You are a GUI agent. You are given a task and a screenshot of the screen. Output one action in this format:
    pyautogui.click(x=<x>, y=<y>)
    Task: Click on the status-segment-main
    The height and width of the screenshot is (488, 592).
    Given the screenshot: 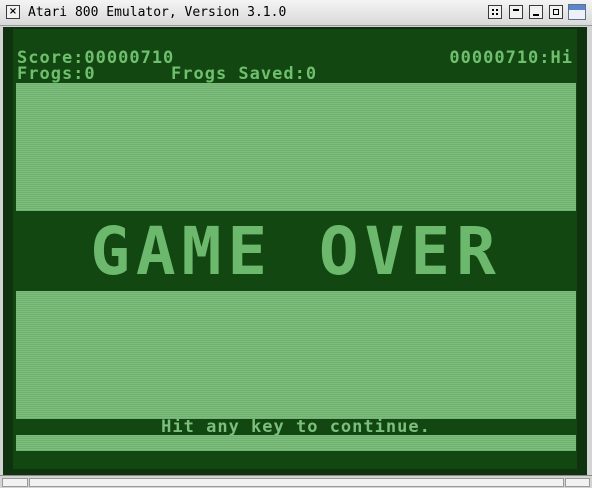 What is the action you would take?
    pyautogui.click(x=296, y=482)
    